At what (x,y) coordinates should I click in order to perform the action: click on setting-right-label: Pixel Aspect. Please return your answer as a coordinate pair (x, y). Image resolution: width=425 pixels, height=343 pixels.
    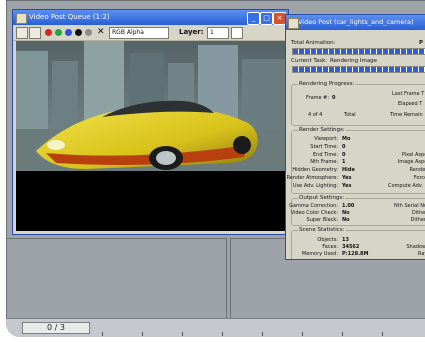
    Looking at the image, I should click on (413, 154).